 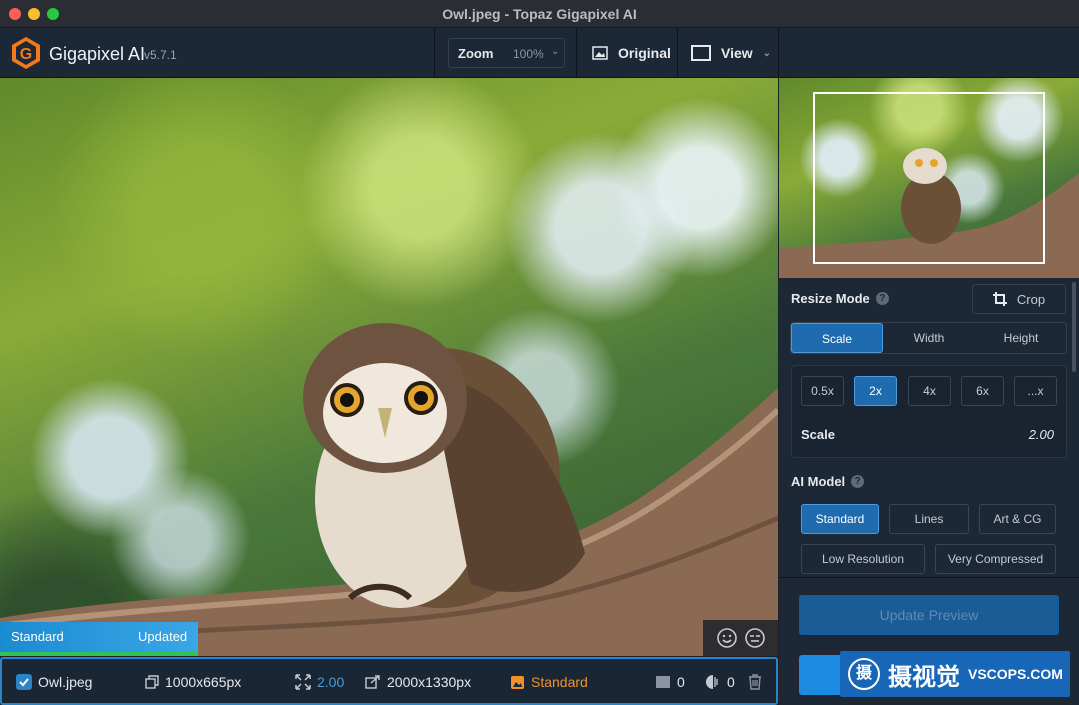 What do you see at coordinates (731, 682) in the screenshot?
I see `blur-value: 0` at bounding box center [731, 682].